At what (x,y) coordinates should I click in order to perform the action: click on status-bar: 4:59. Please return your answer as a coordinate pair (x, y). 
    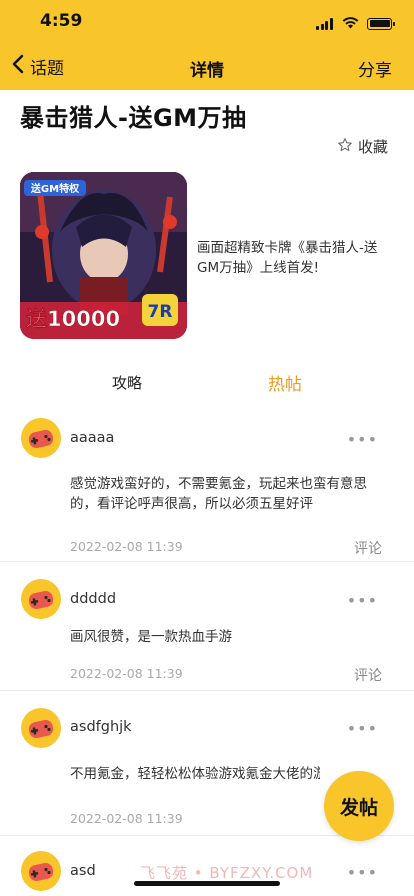
    Looking at the image, I should click on (207, 22).